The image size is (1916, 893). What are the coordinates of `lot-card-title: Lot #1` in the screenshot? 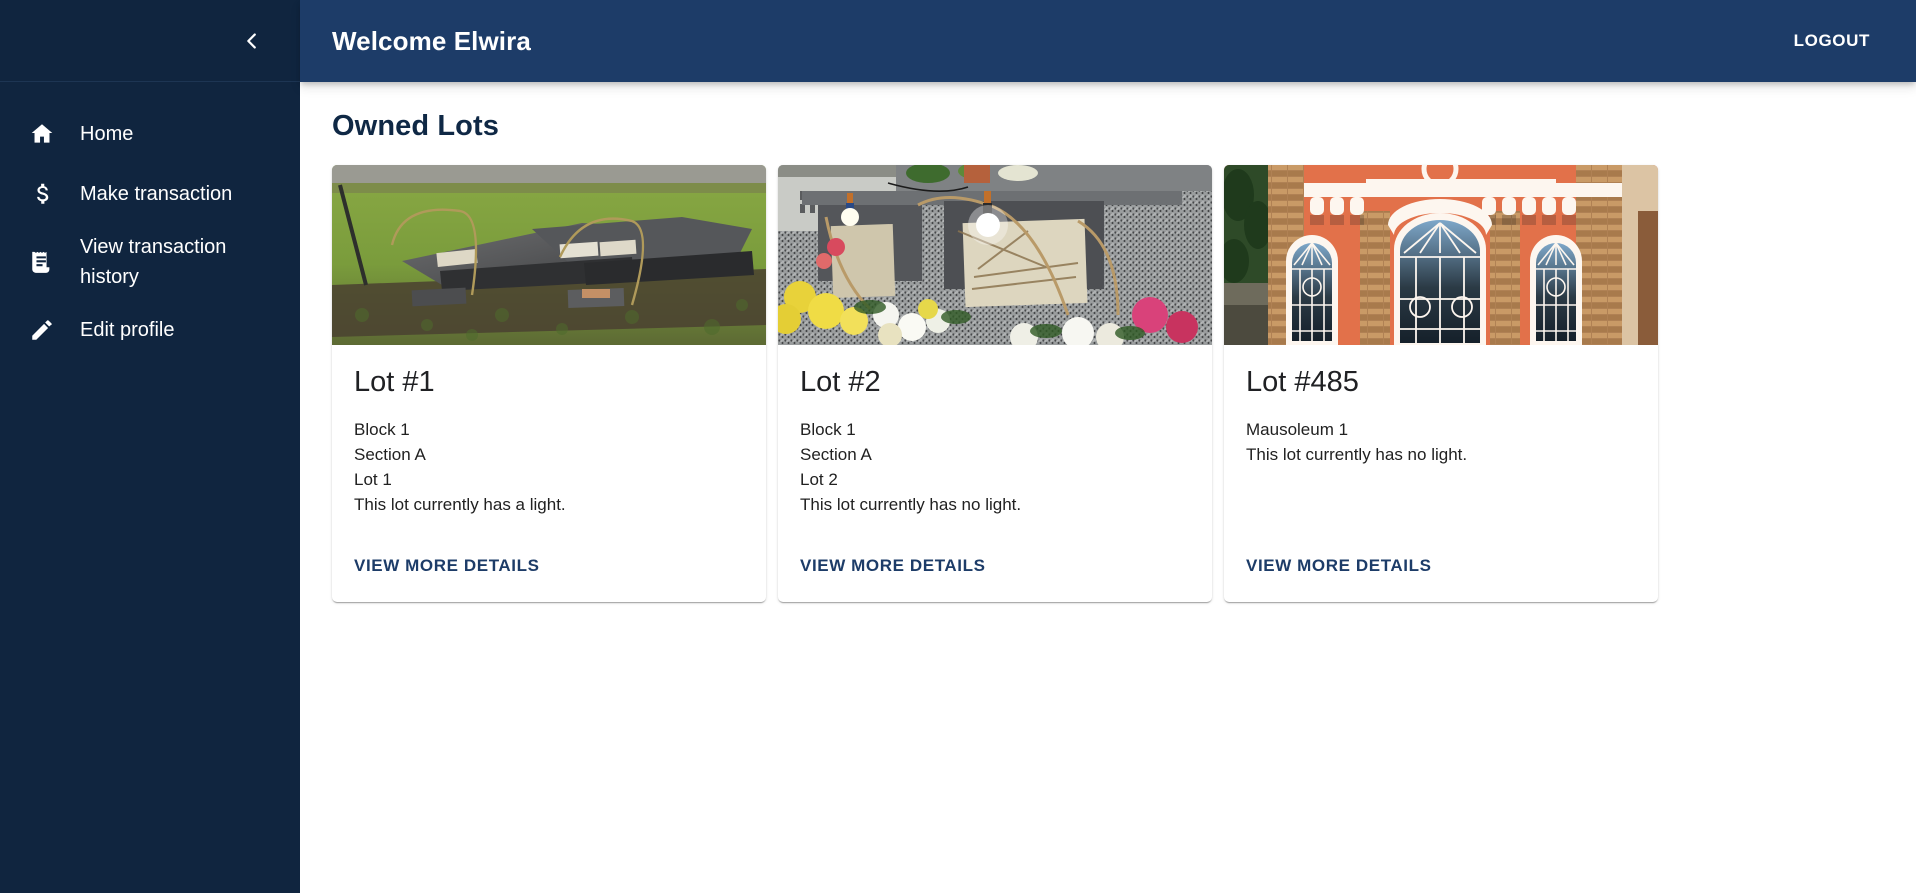 It's located at (394, 382).